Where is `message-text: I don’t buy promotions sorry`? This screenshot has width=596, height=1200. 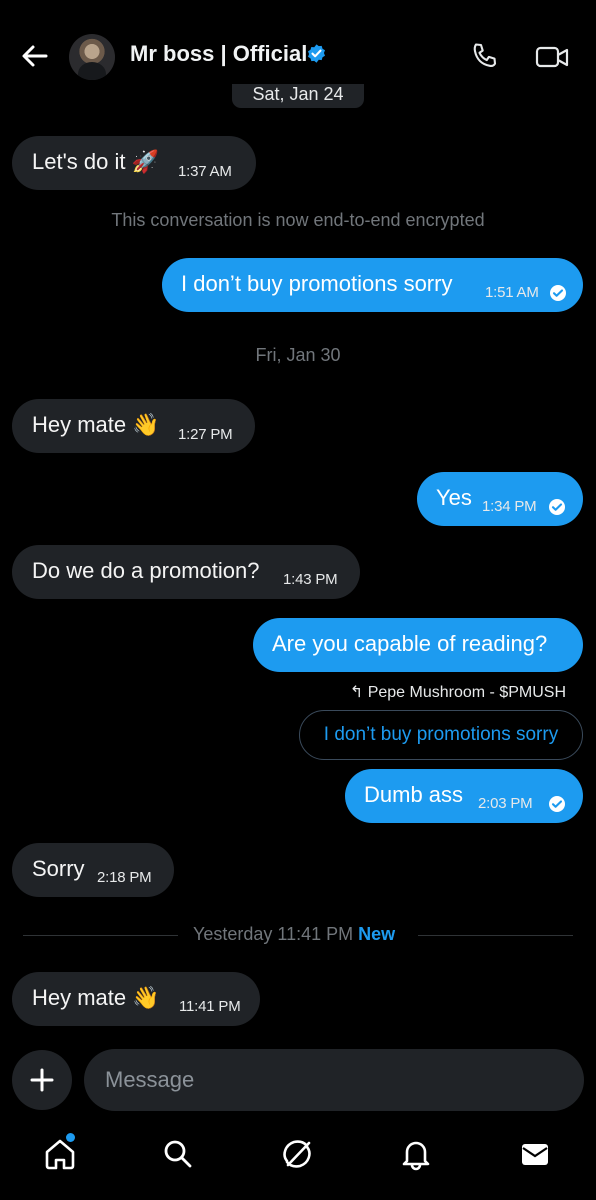
message-text: I don’t buy promotions sorry is located at coordinates (317, 283).